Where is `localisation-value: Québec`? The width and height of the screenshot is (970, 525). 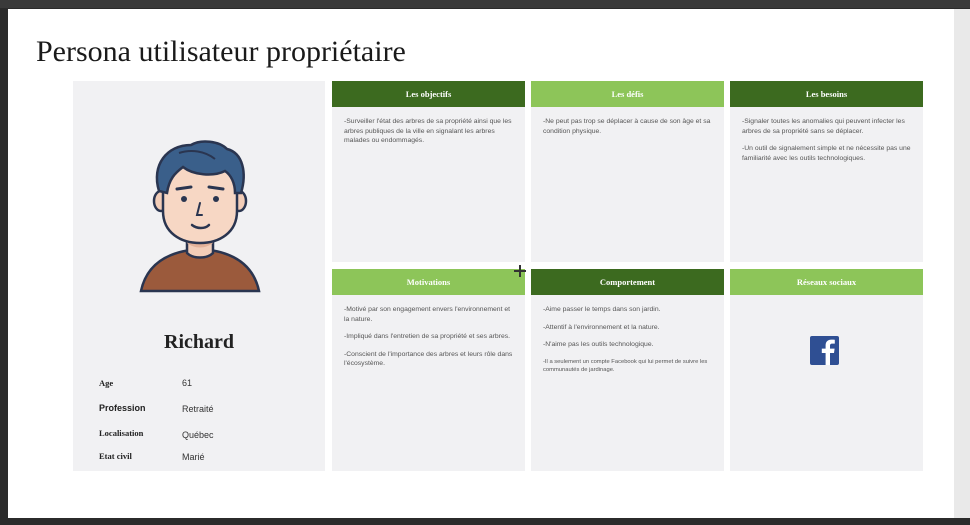
localisation-value: Québec is located at coordinates (198, 435).